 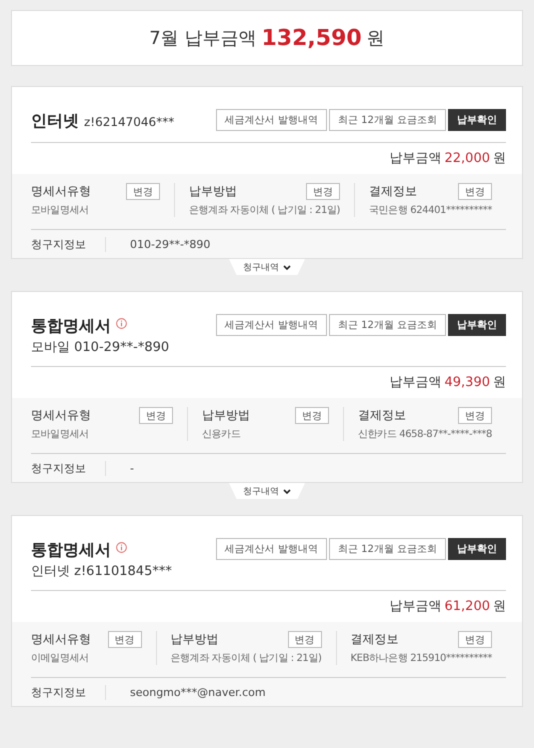 I want to click on amount-value: 49,390, so click(x=467, y=382).